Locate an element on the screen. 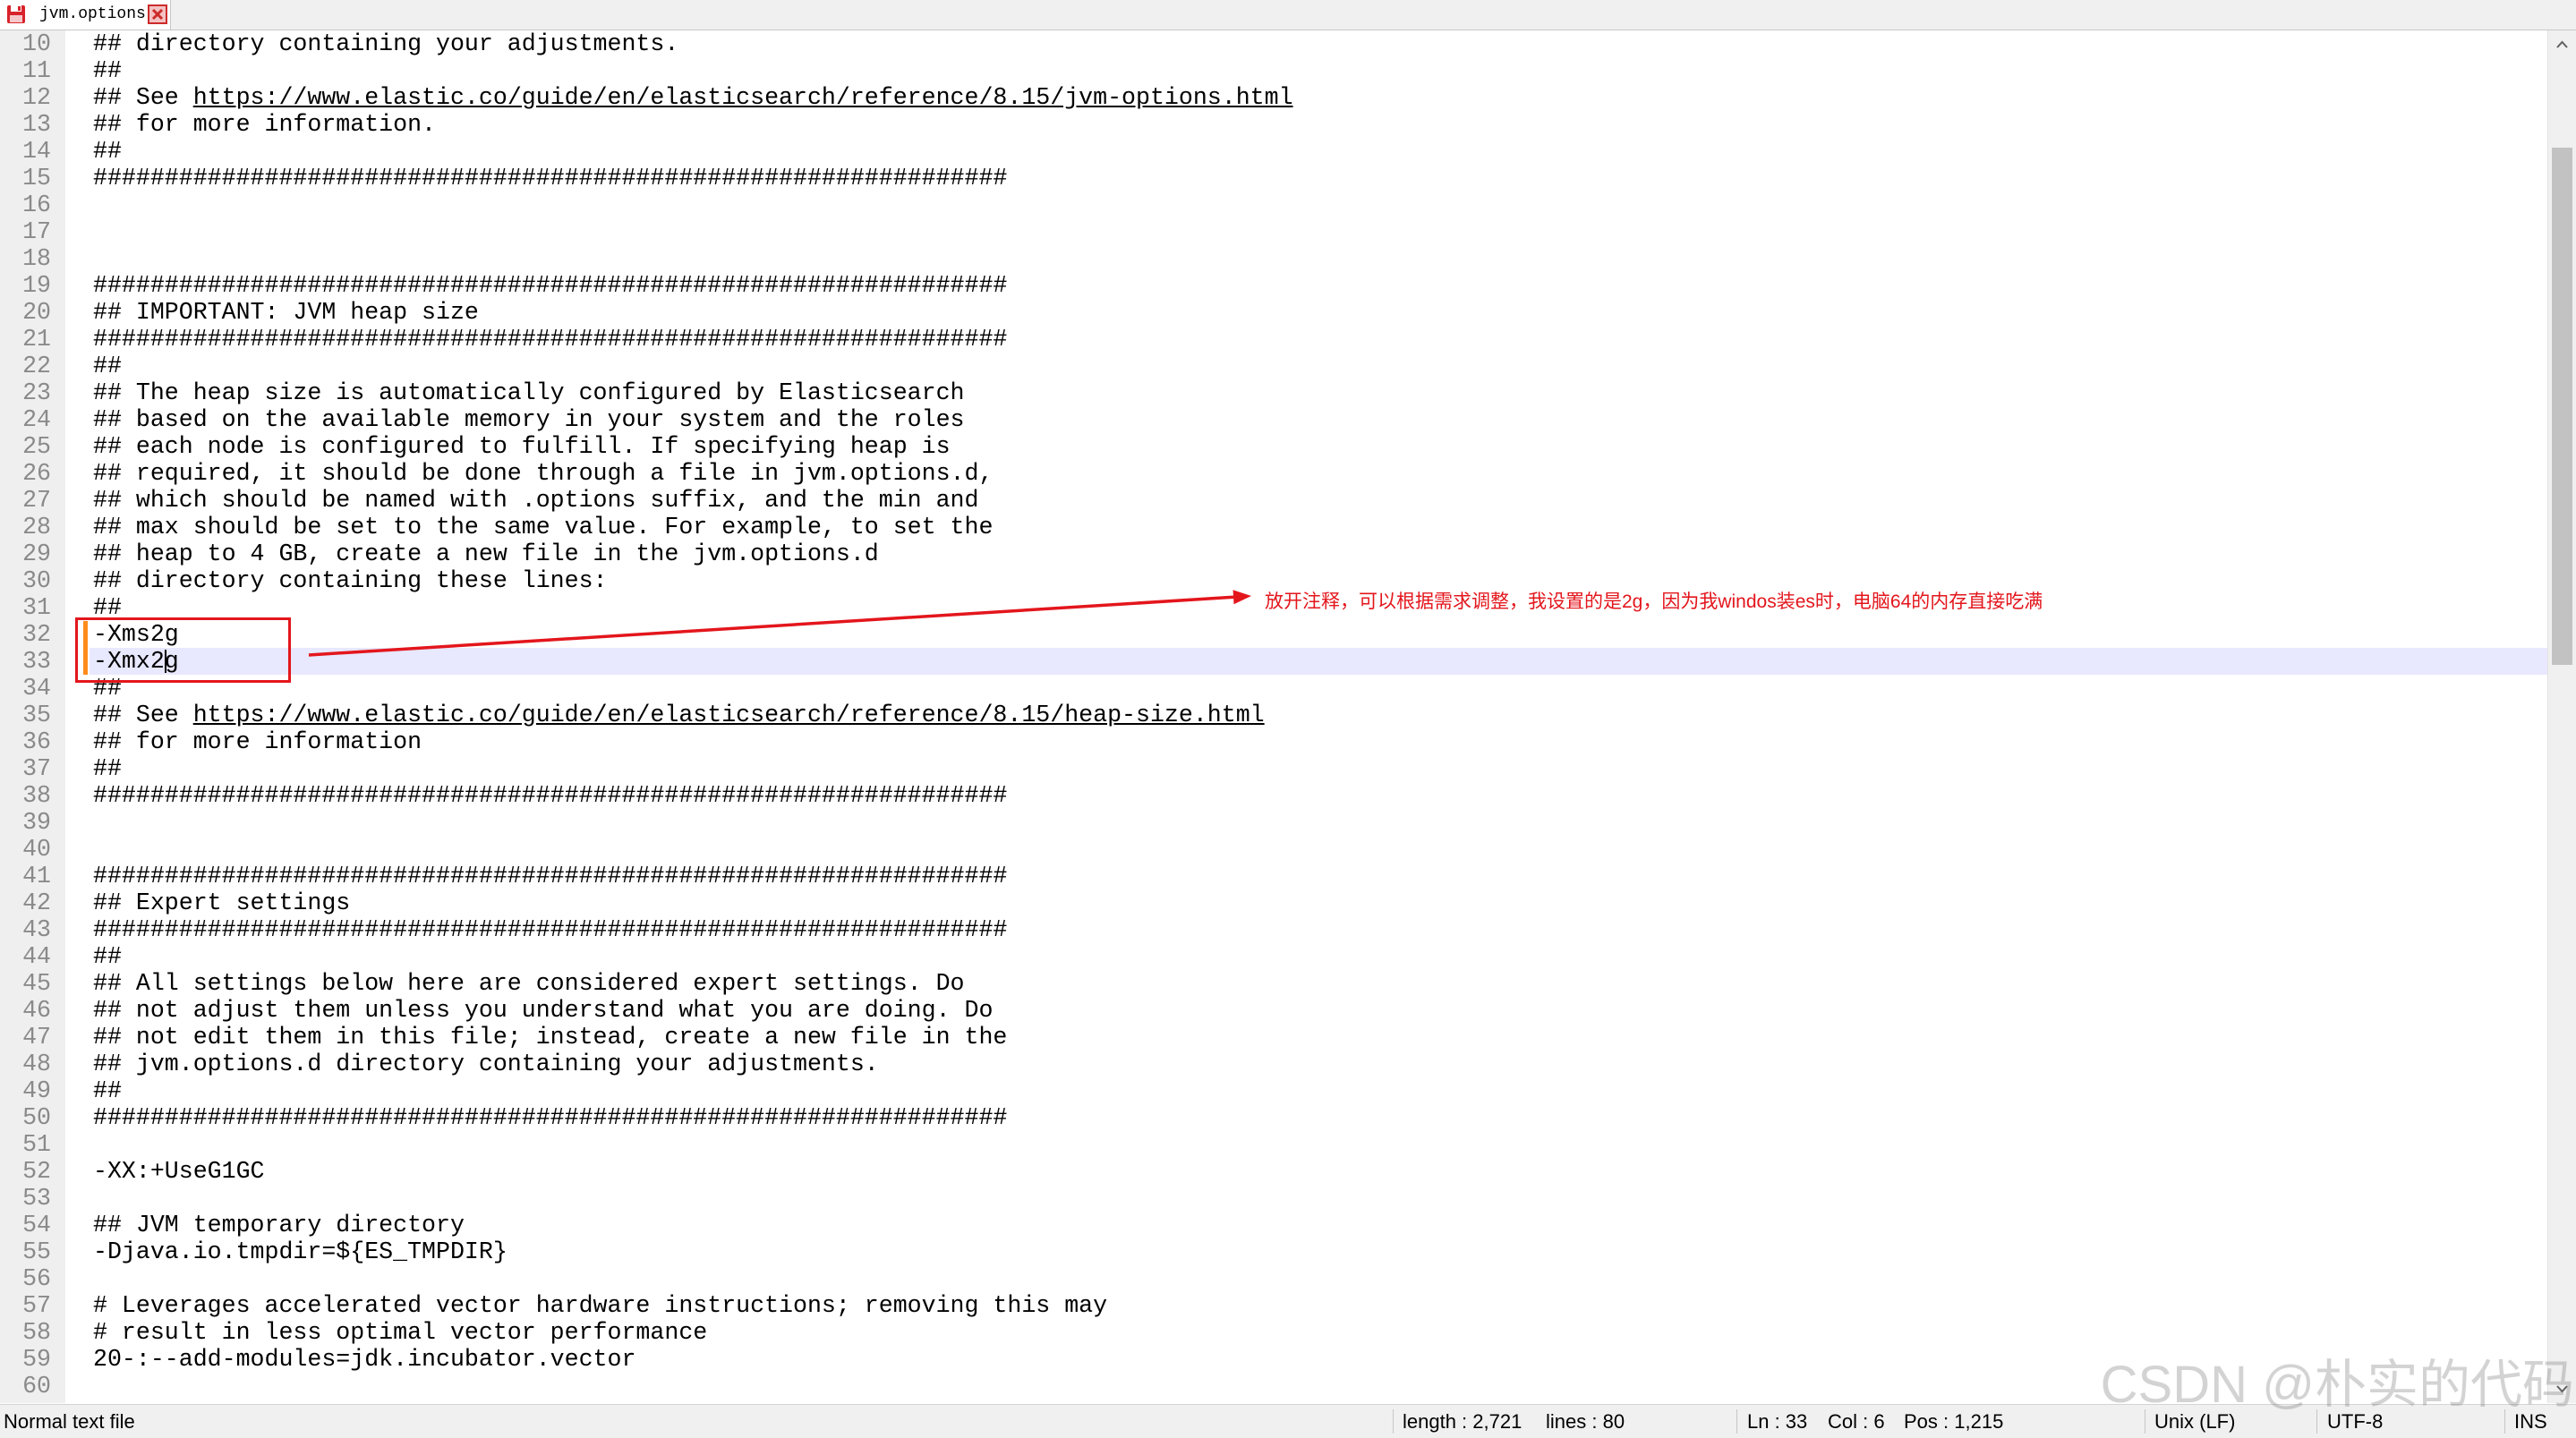 The width and height of the screenshot is (2576, 1438). vertical-scrollbar is located at coordinates (2561, 716).